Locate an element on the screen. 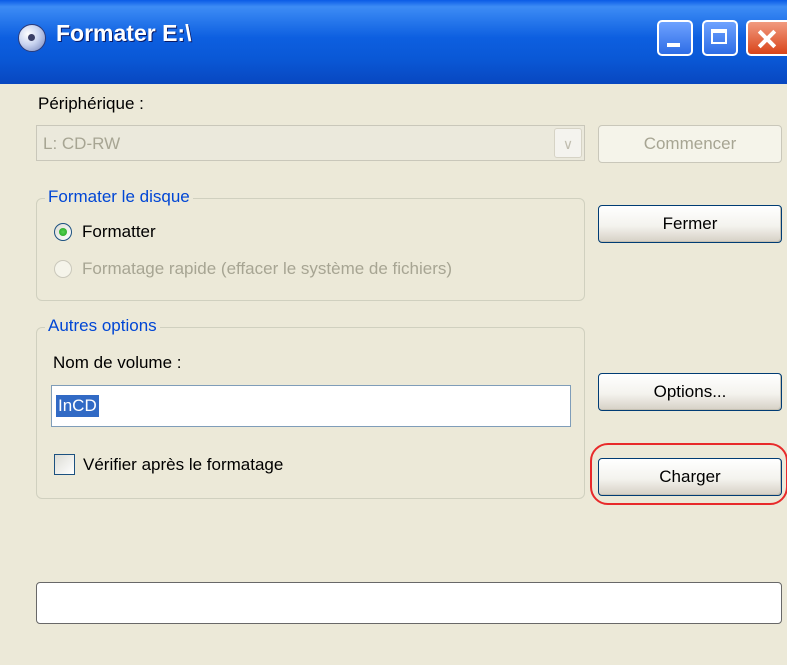  volume-name-value: InCD is located at coordinates (77, 406).